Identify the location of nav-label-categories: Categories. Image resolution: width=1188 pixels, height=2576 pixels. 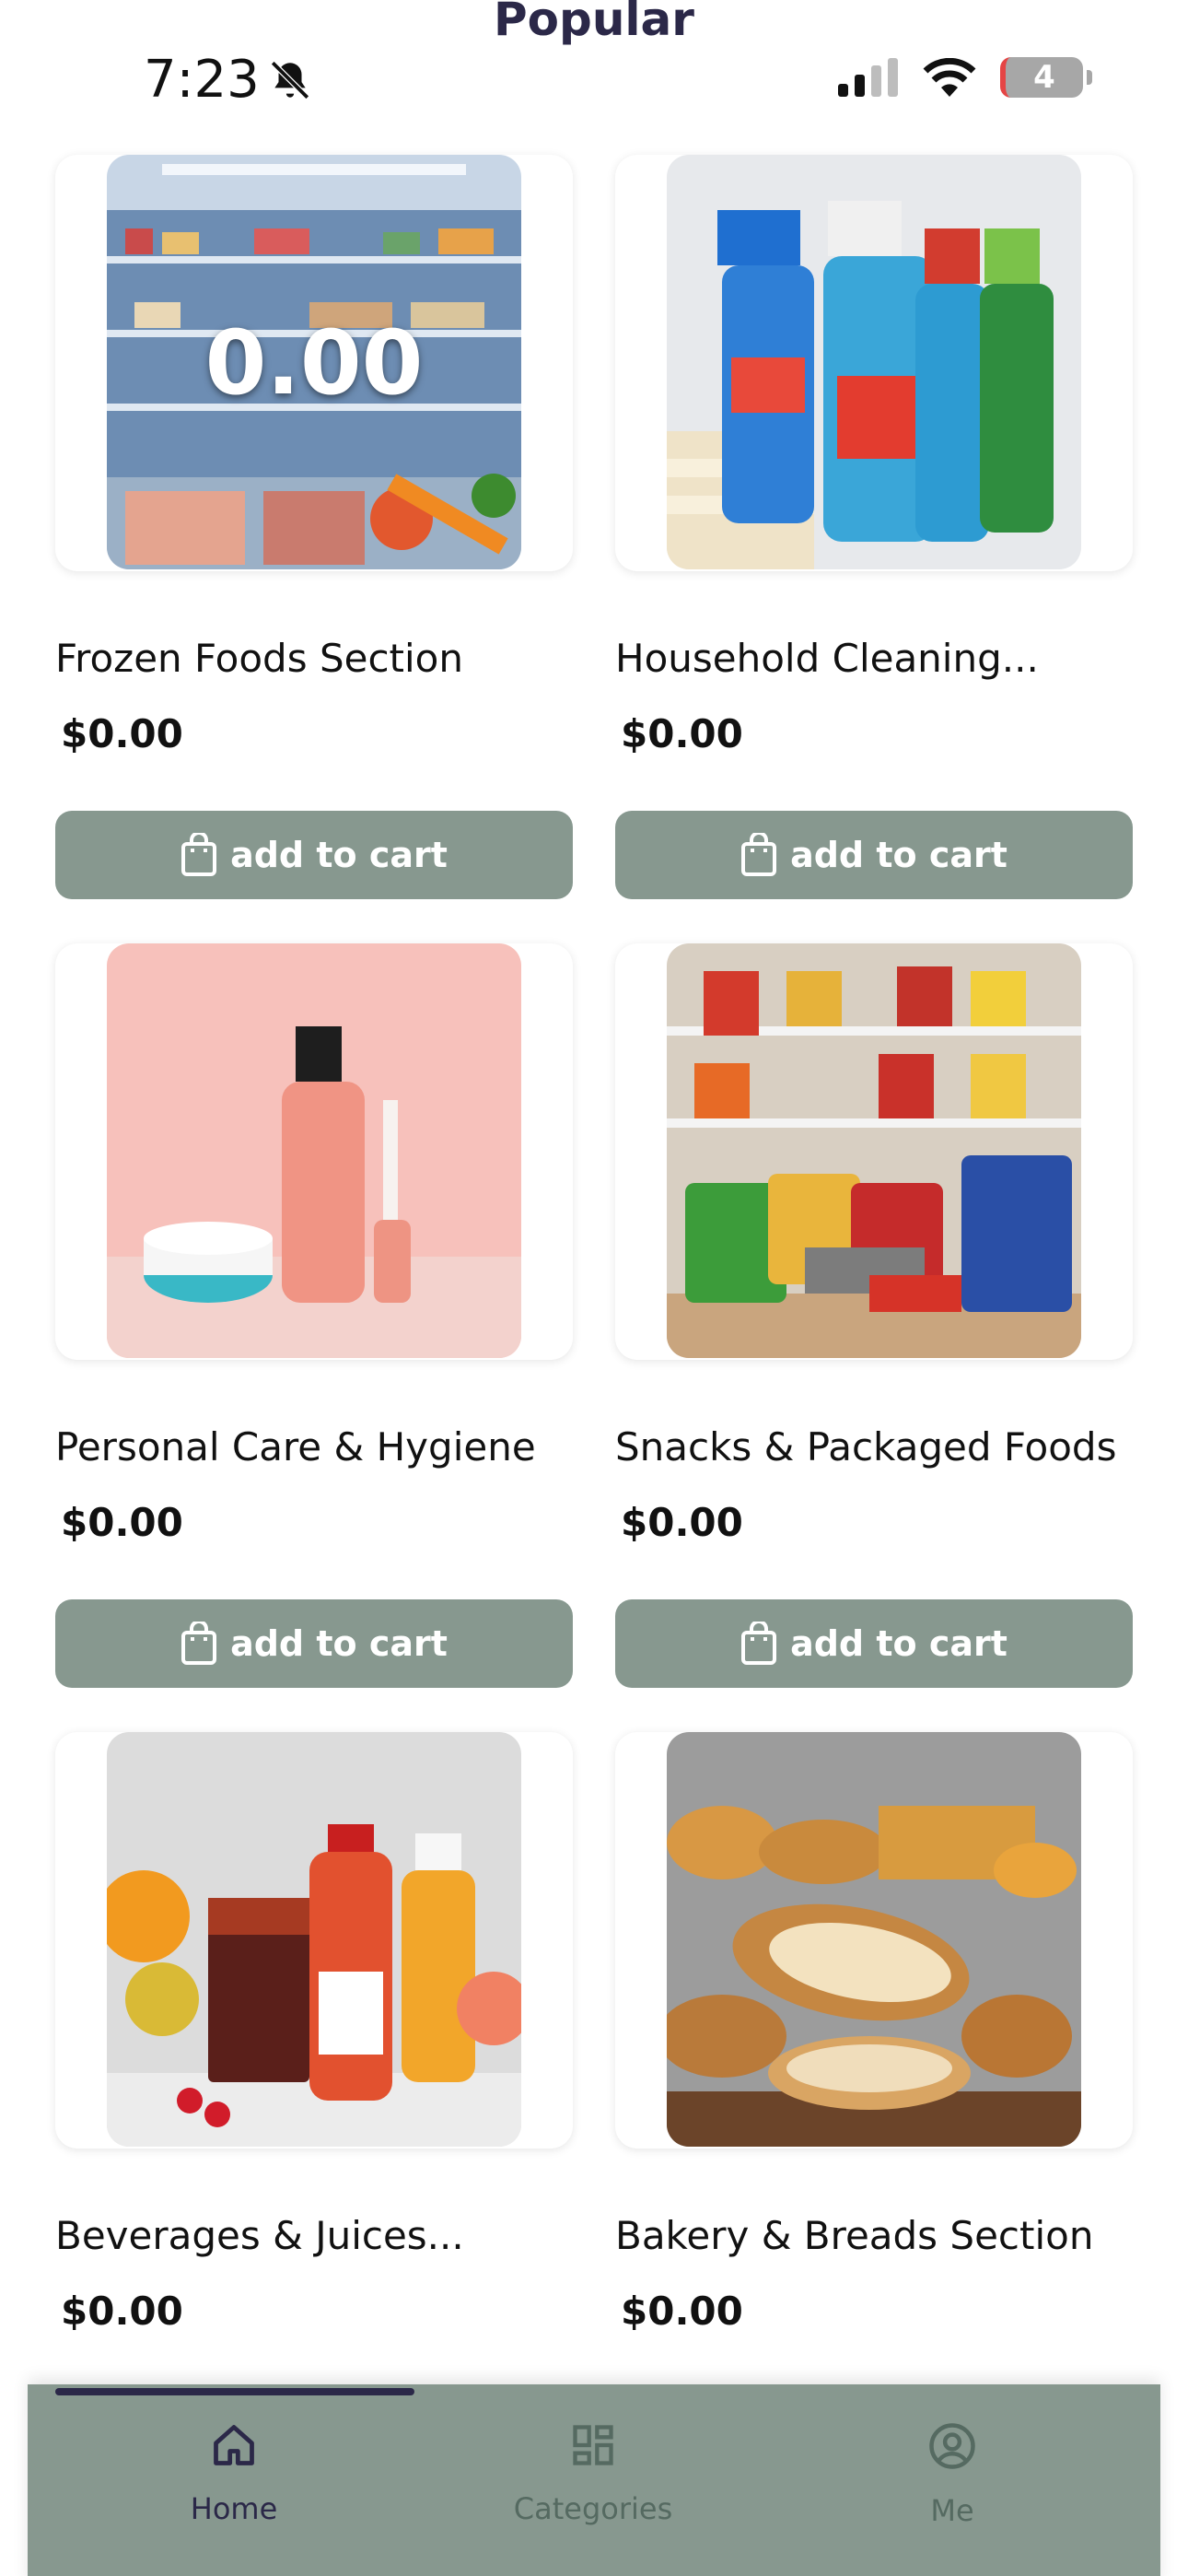
(593, 2508).